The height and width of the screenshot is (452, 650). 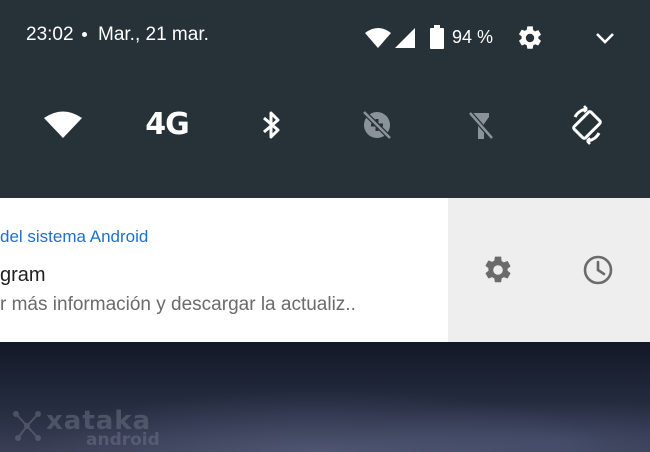 I want to click on auto-rotate-icon, so click(x=587, y=125).